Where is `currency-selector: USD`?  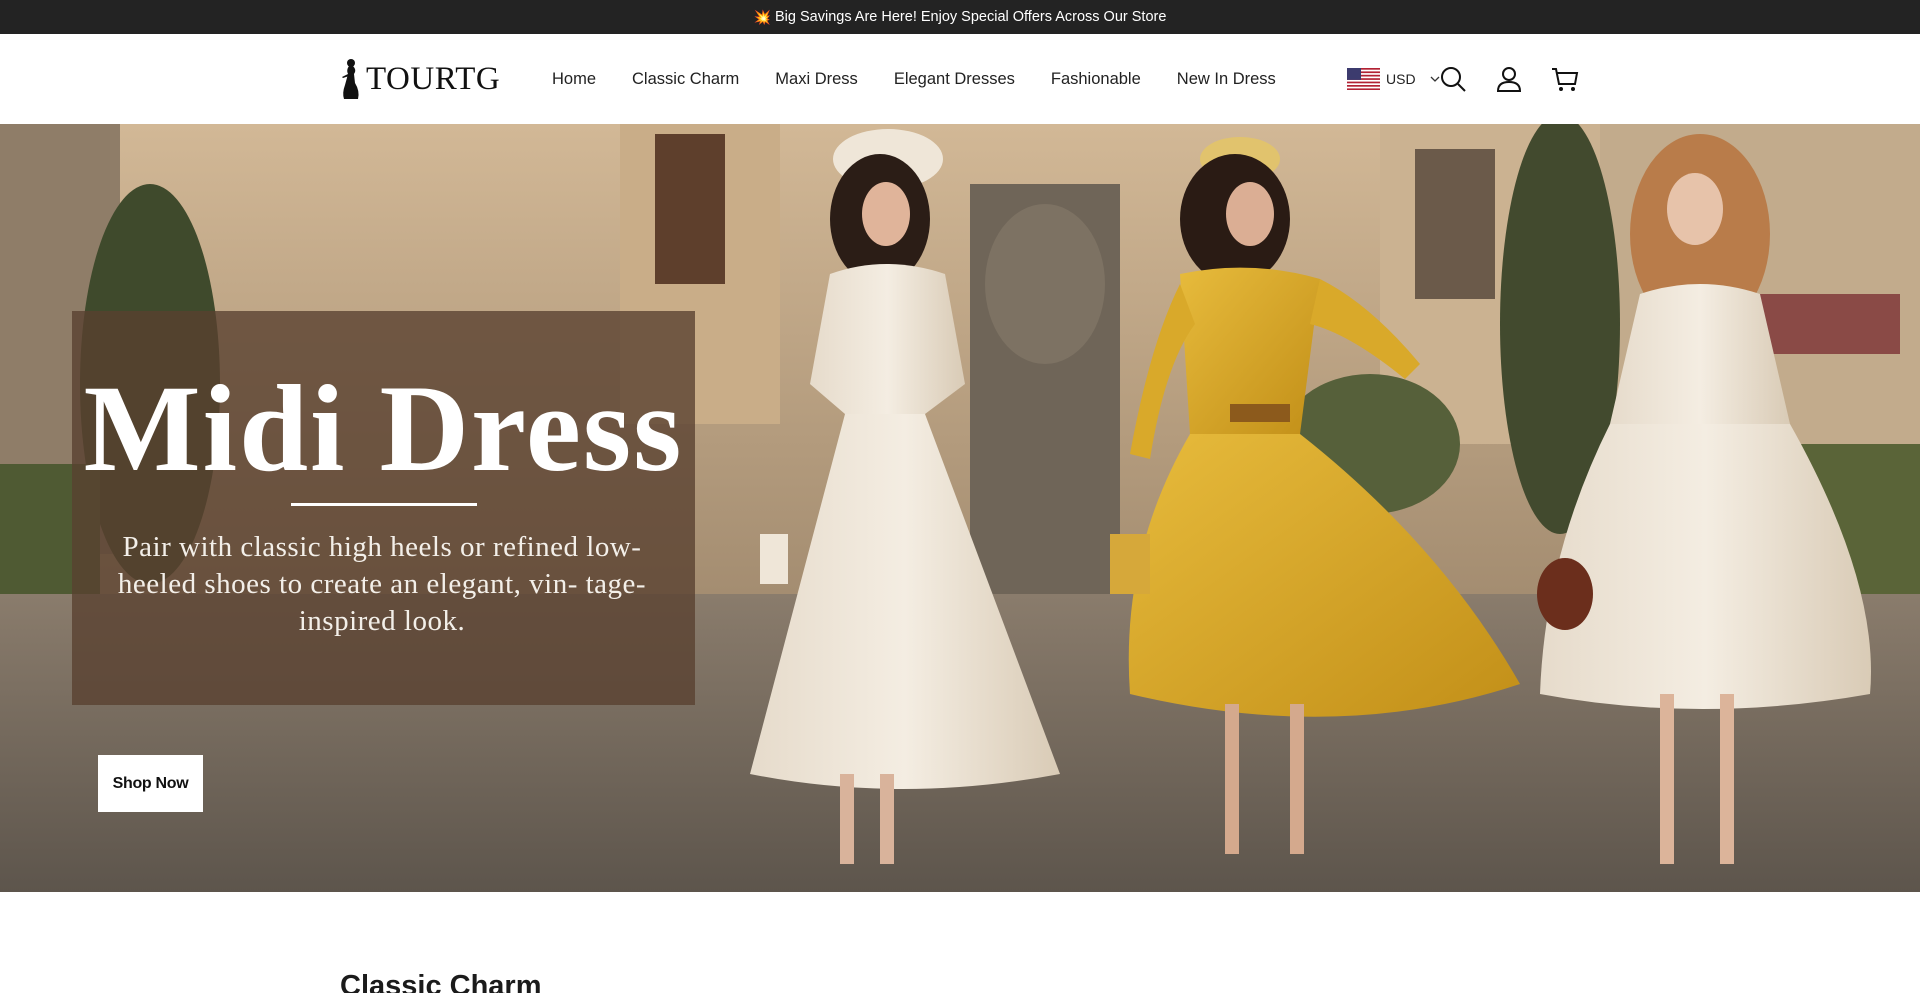 currency-selector: USD is located at coordinates (1393, 79).